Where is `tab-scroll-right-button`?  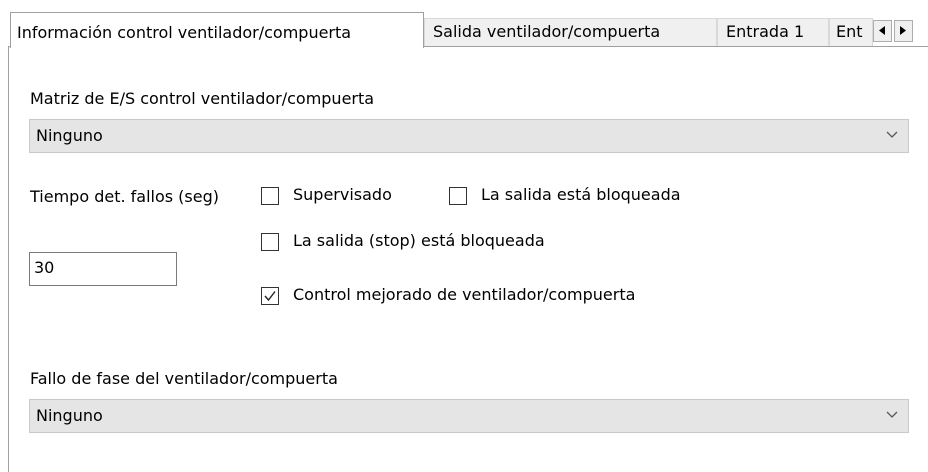
tab-scroll-right-button is located at coordinates (903, 31).